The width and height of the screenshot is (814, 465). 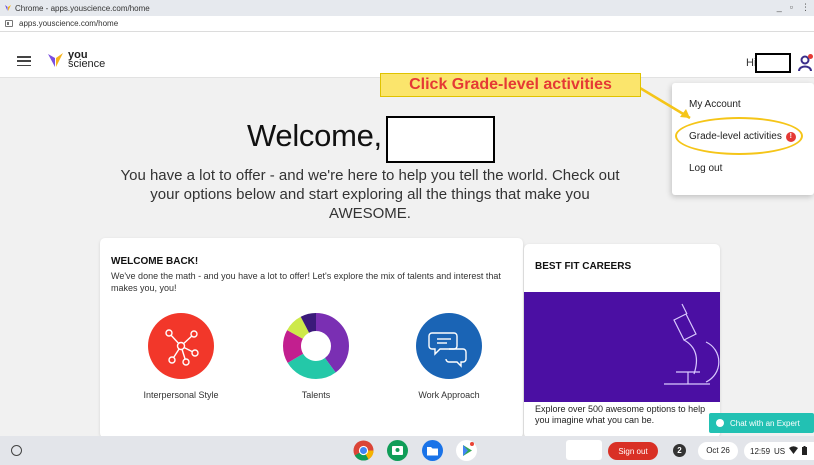 What do you see at coordinates (82, 8) in the screenshot?
I see `window-title: Chrome - apps.youscience.com/home` at bounding box center [82, 8].